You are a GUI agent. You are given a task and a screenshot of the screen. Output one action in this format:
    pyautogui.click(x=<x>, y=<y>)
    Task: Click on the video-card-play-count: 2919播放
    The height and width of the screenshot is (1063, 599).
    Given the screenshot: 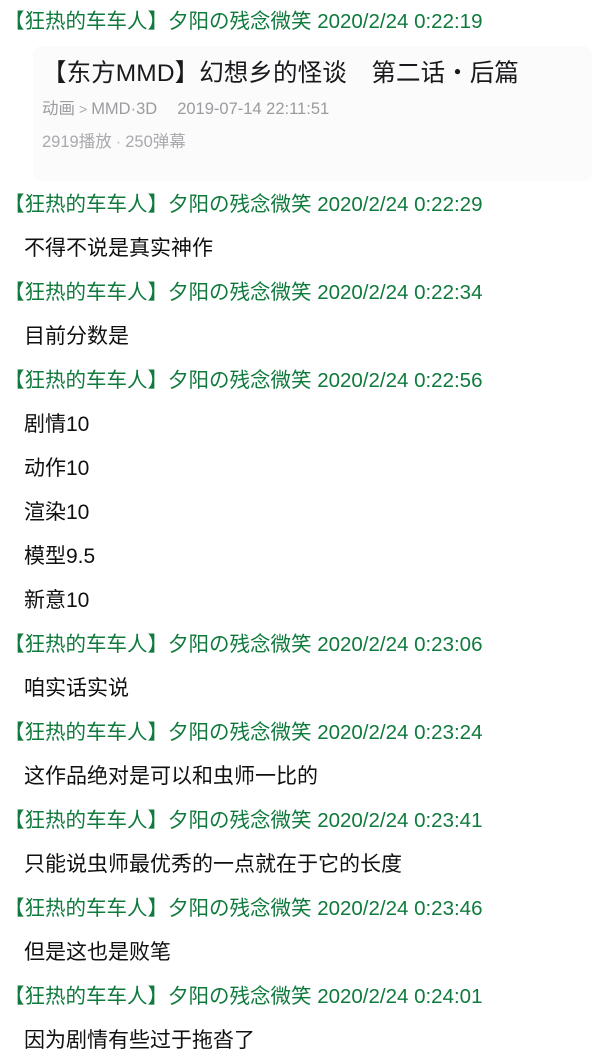 What is the action you would take?
    pyautogui.click(x=77, y=142)
    